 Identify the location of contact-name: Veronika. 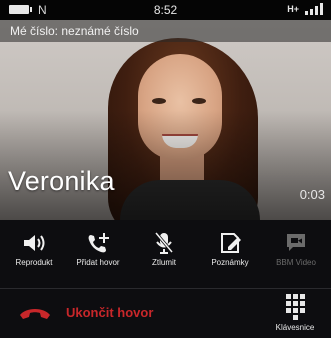
(61, 181).